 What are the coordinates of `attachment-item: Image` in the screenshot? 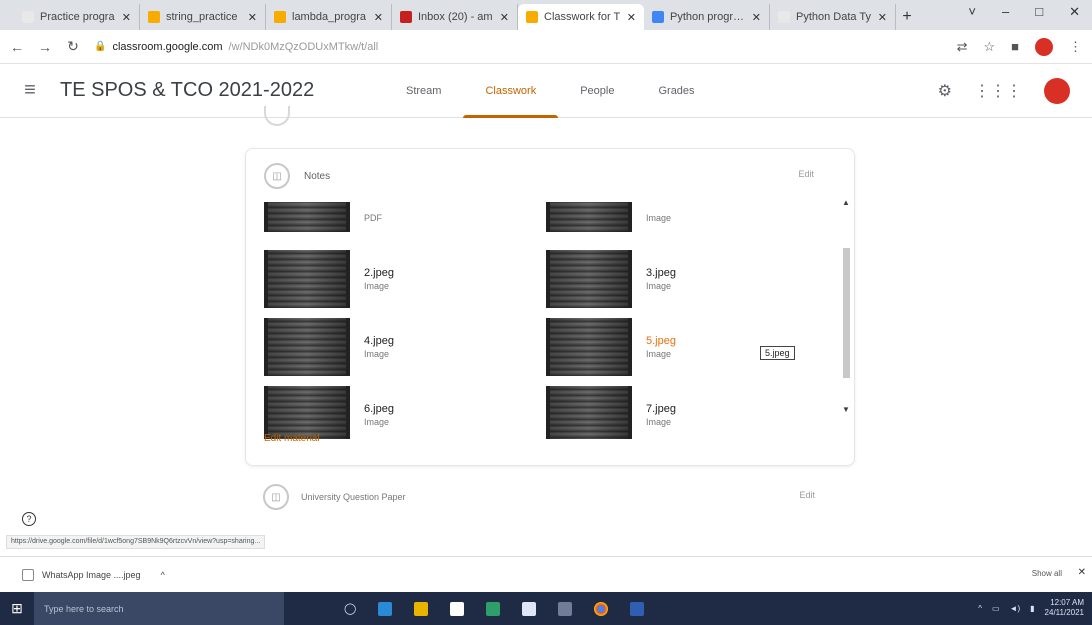 It's located at (681, 218).